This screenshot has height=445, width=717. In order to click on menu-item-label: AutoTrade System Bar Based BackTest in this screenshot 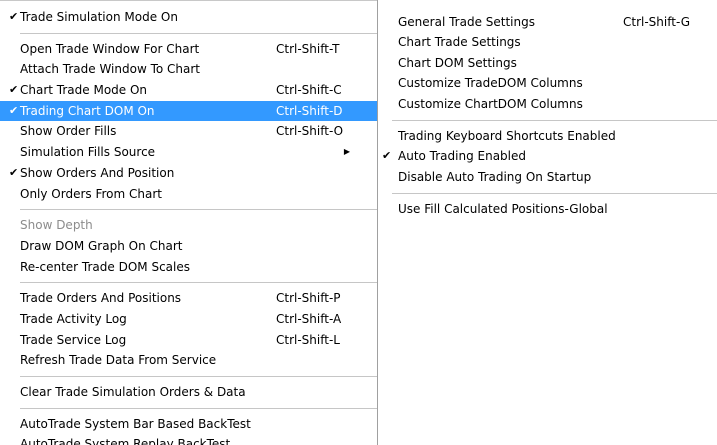, I will do `click(135, 423)`.